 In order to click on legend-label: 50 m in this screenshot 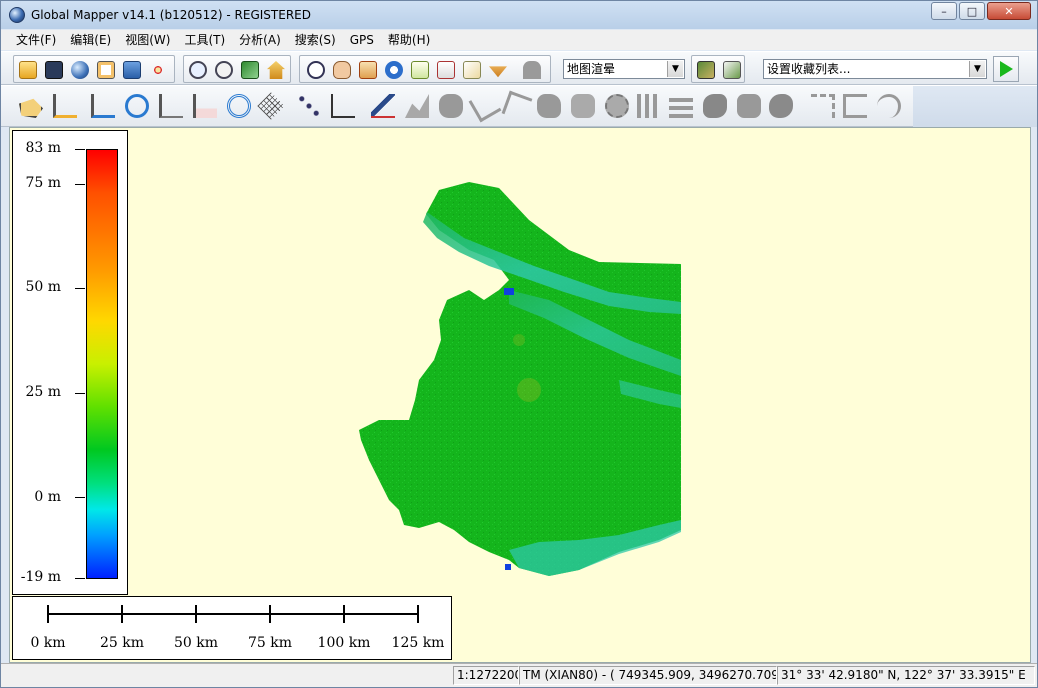, I will do `click(43, 287)`.